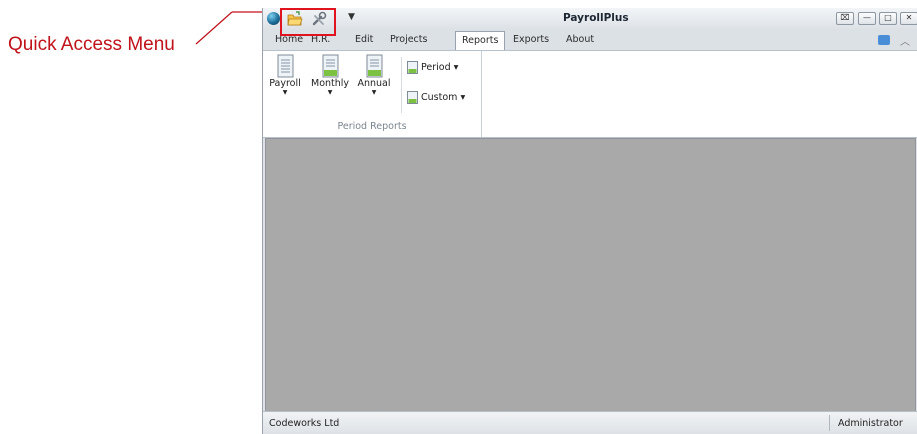 The width and height of the screenshot is (917, 434). What do you see at coordinates (829, 423) in the screenshot?
I see `status-divider` at bounding box center [829, 423].